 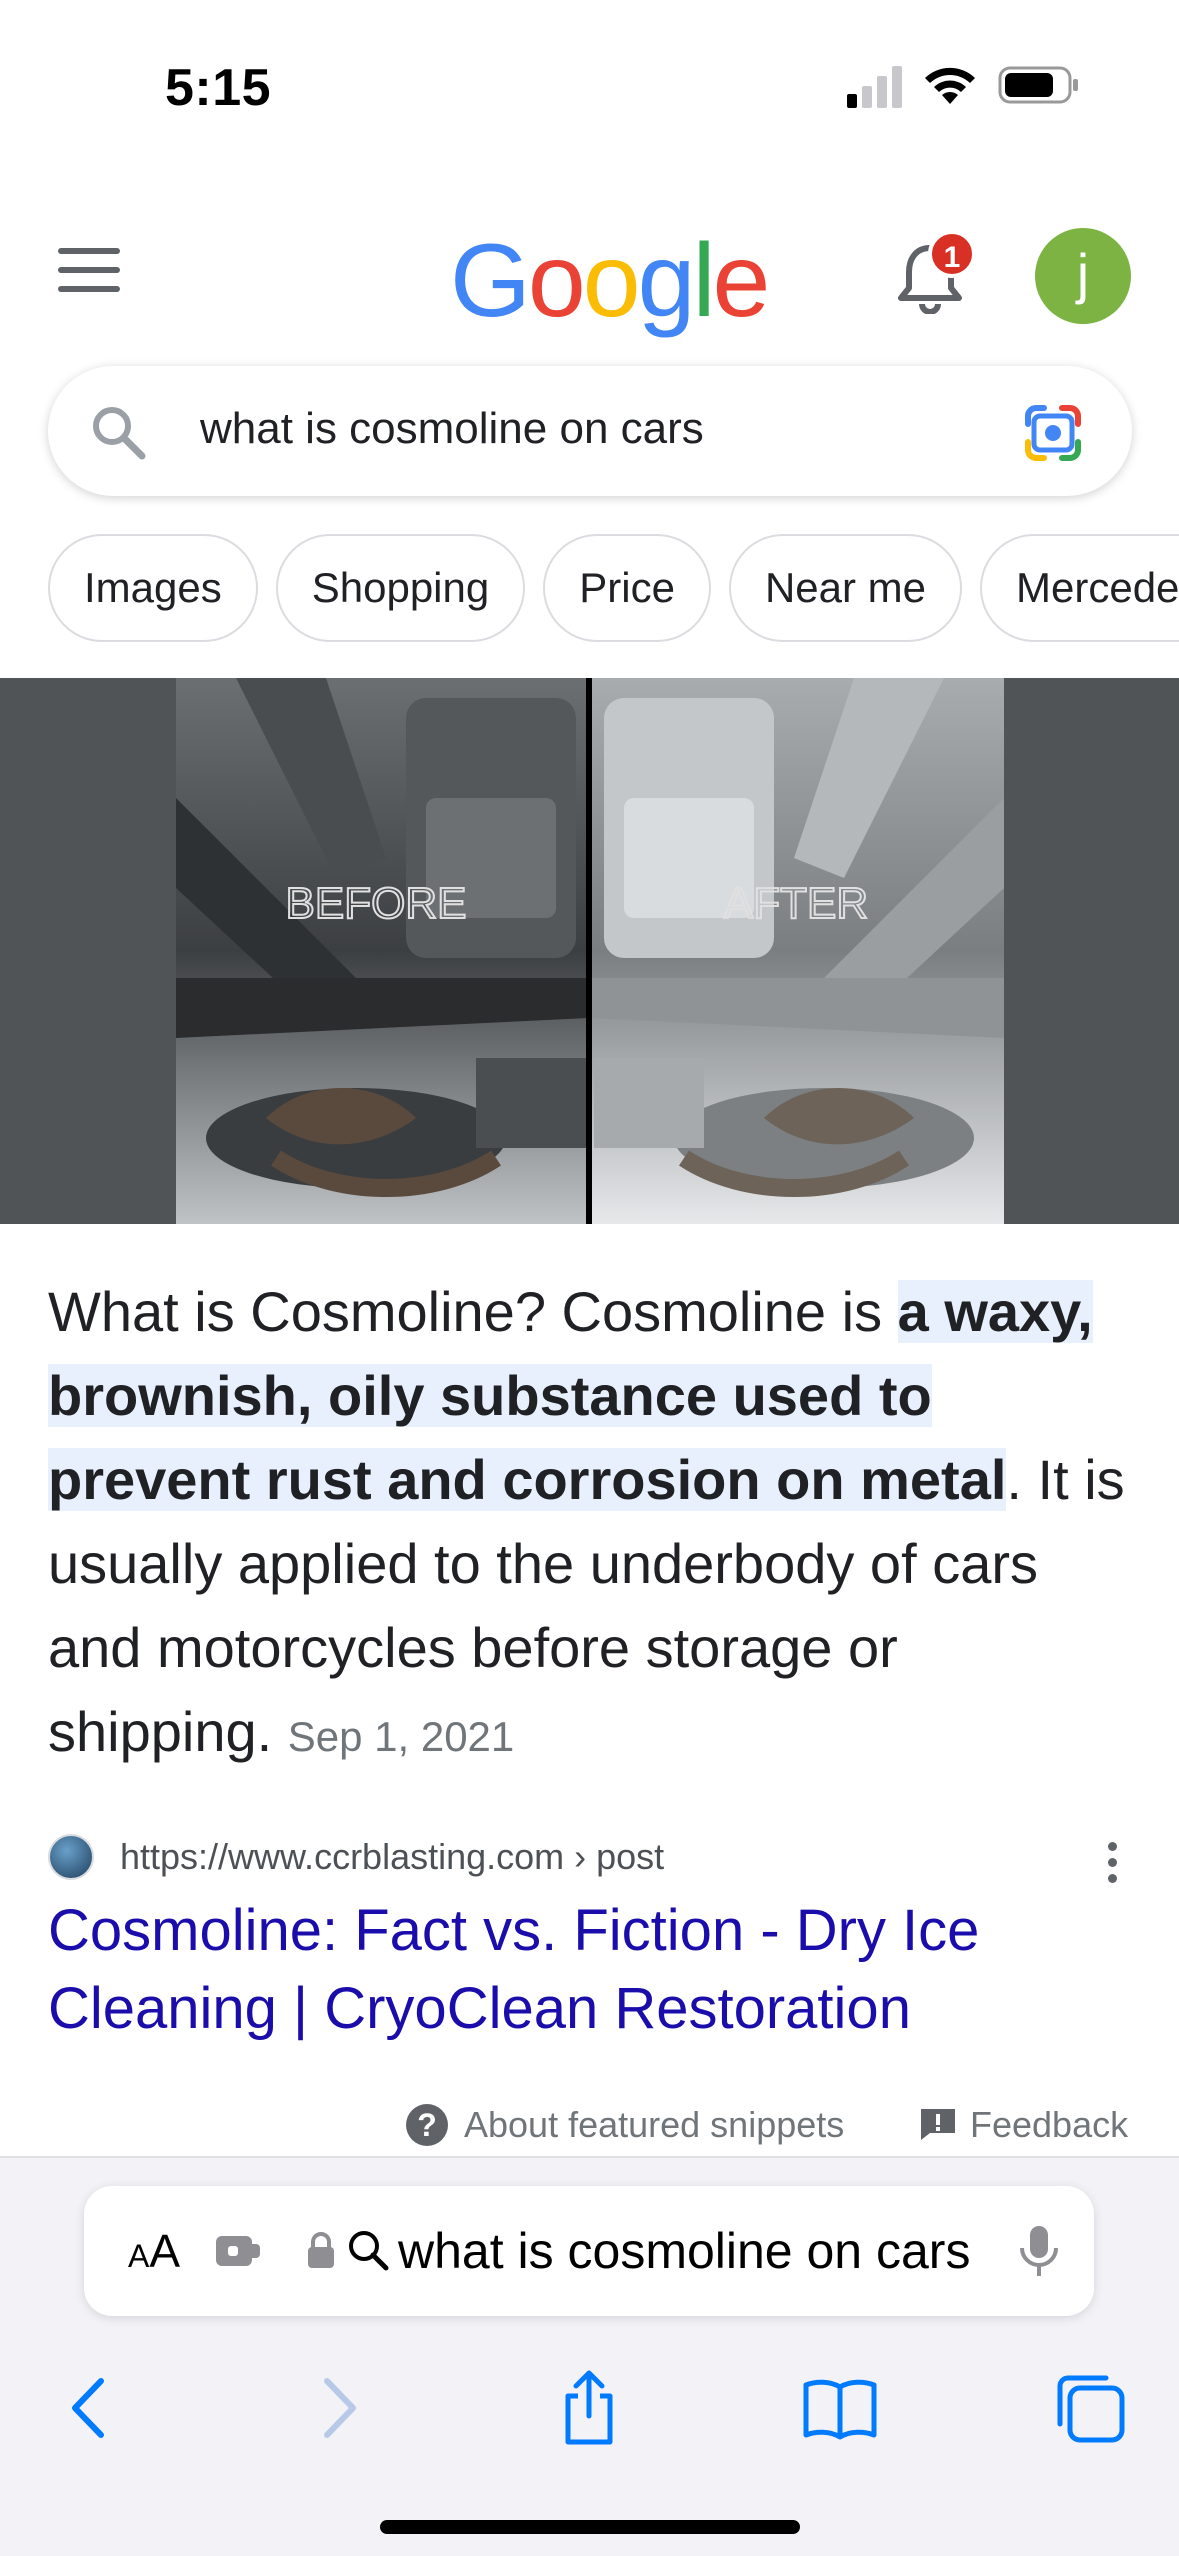 I want to click on share-button, so click(x=589, y=2408).